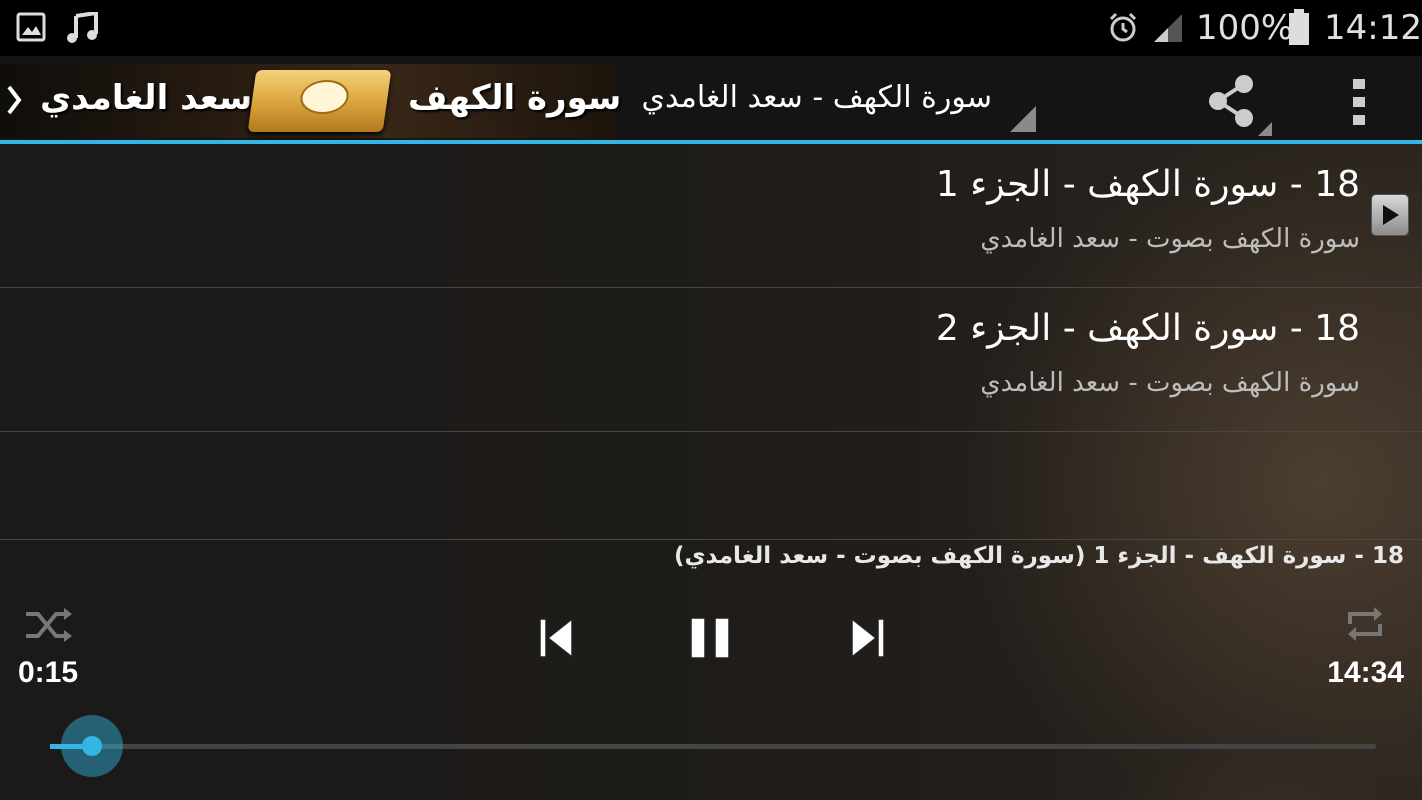 The height and width of the screenshot is (800, 1422). Describe the element at coordinates (92, 746) in the screenshot. I see `seek-bar-thumb` at that location.